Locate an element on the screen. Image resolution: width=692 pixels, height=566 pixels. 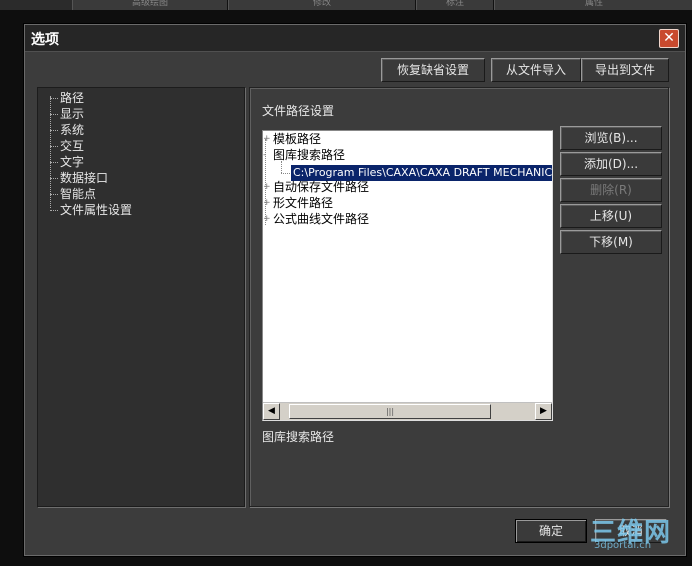
collapse-icon: - is located at coordinates (266, 155).